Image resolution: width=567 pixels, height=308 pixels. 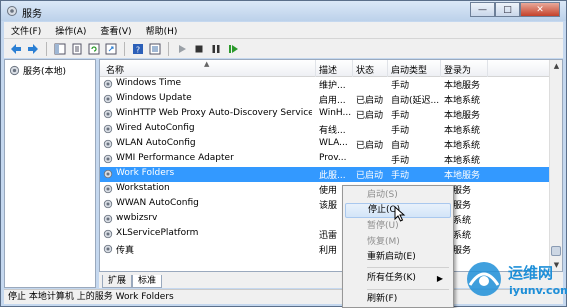 I want to click on context-item-refresh: 刷新(F), so click(x=398, y=299).